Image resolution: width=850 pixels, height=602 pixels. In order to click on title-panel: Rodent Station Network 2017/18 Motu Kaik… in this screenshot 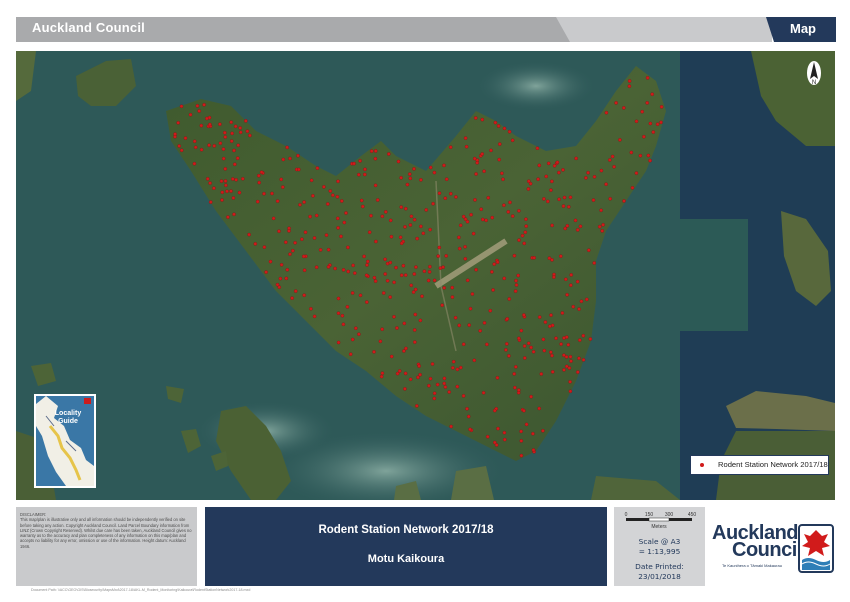, I will do `click(406, 546)`.